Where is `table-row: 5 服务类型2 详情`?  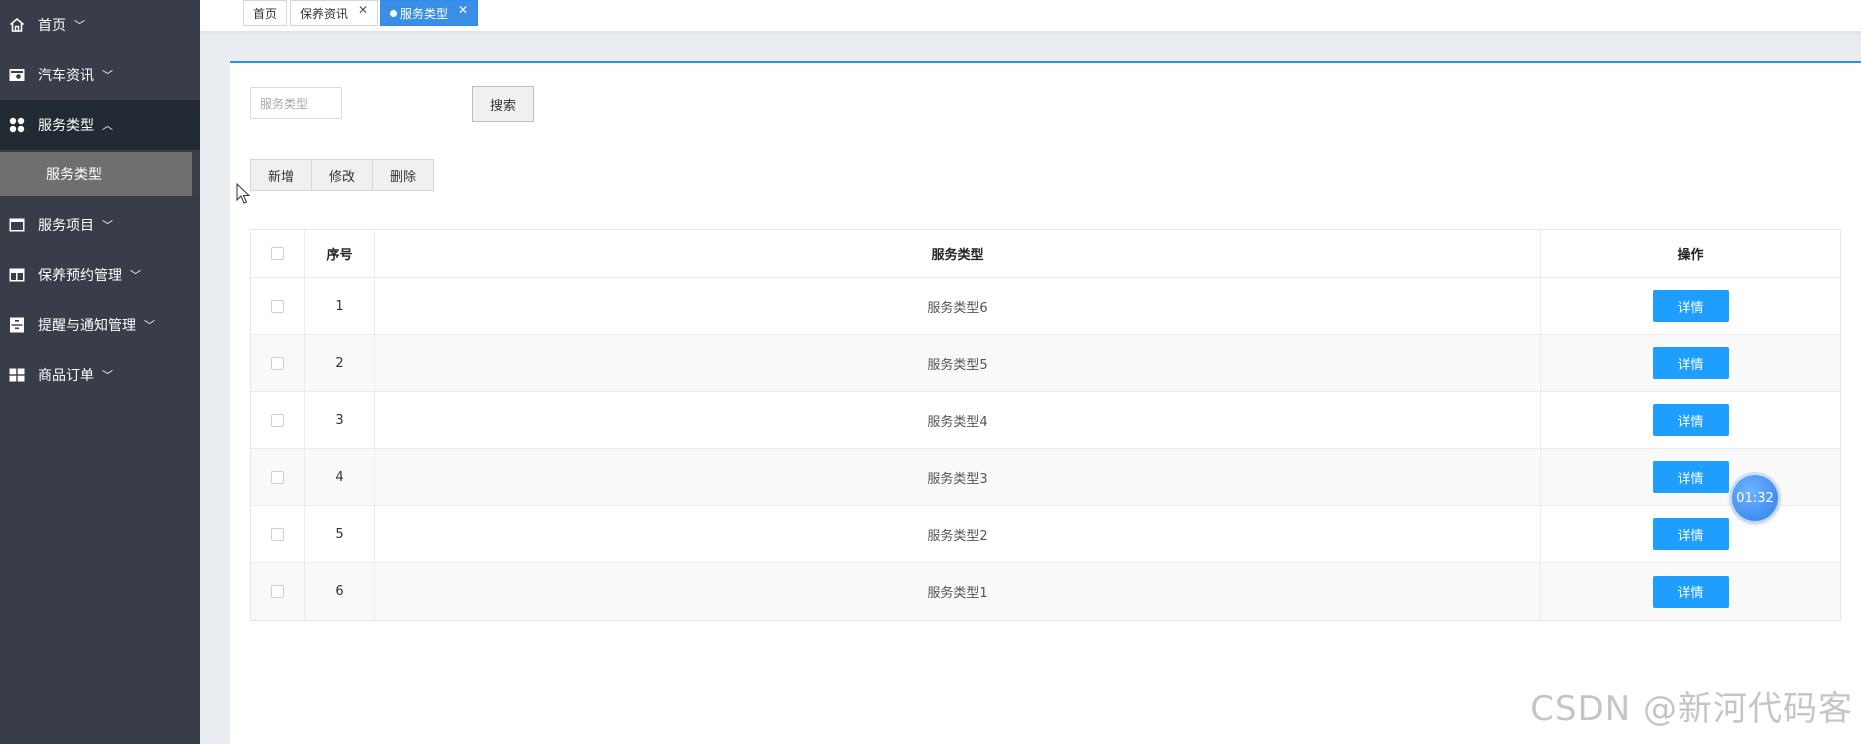
table-row: 5 服务类型2 详情 is located at coordinates (1045, 534).